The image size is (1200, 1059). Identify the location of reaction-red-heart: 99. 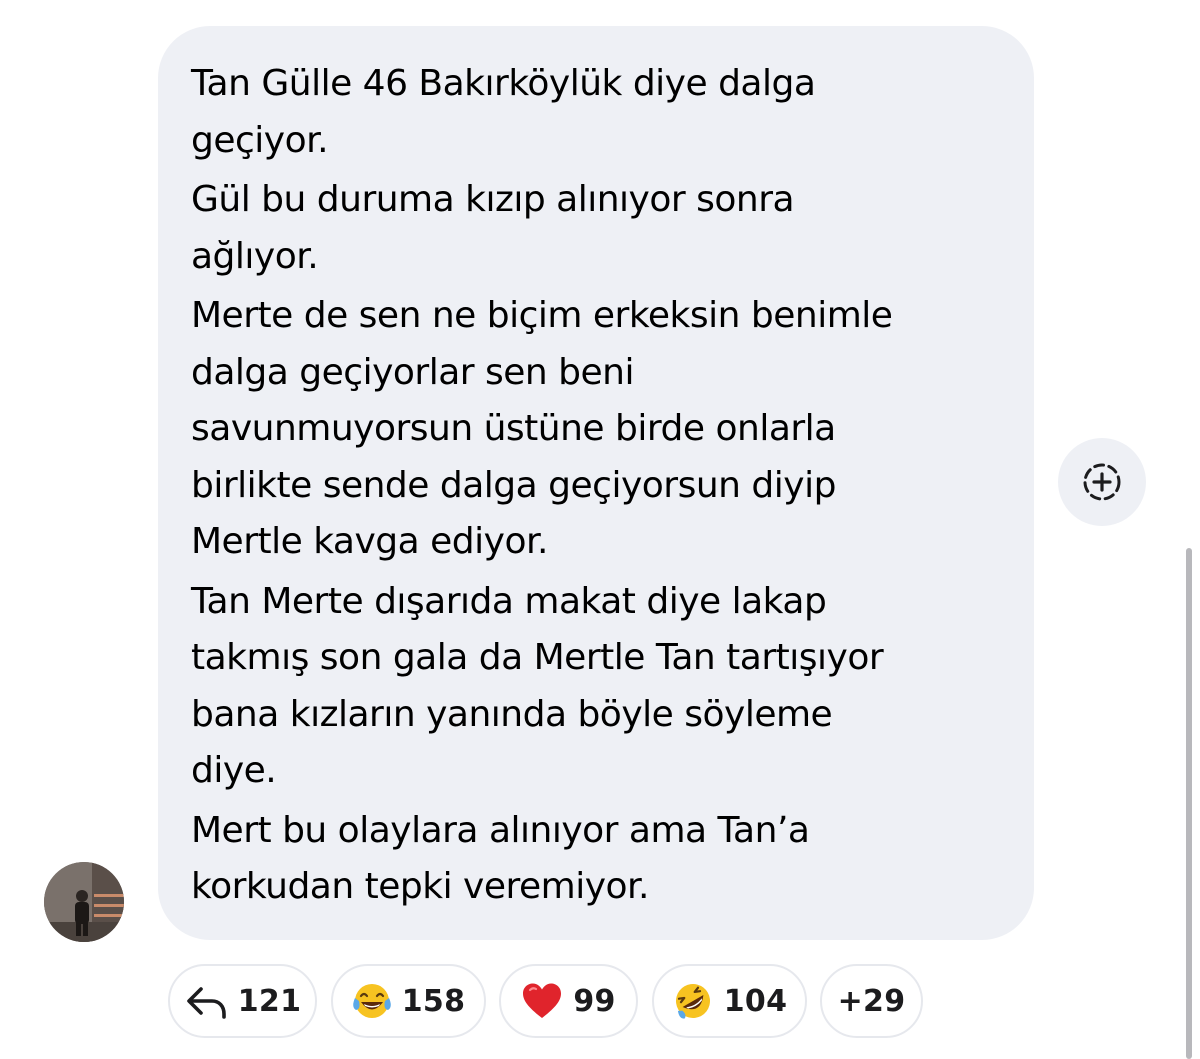
(568, 1001).